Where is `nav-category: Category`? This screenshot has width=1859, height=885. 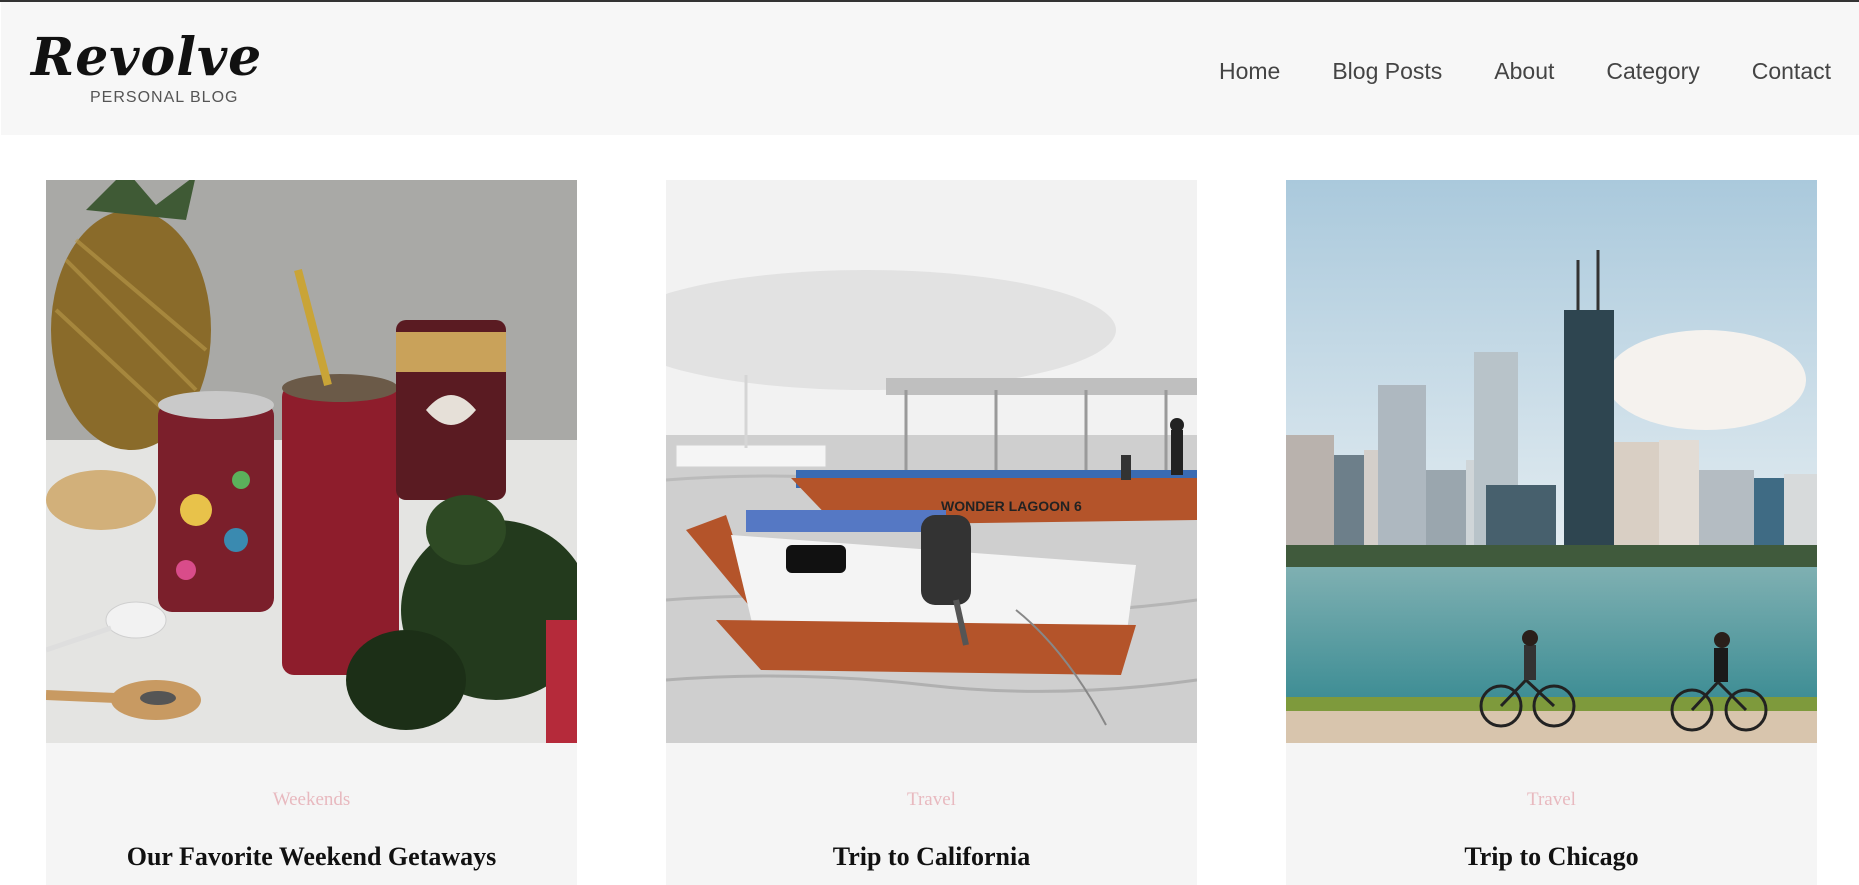 nav-category: Category is located at coordinates (1652, 71).